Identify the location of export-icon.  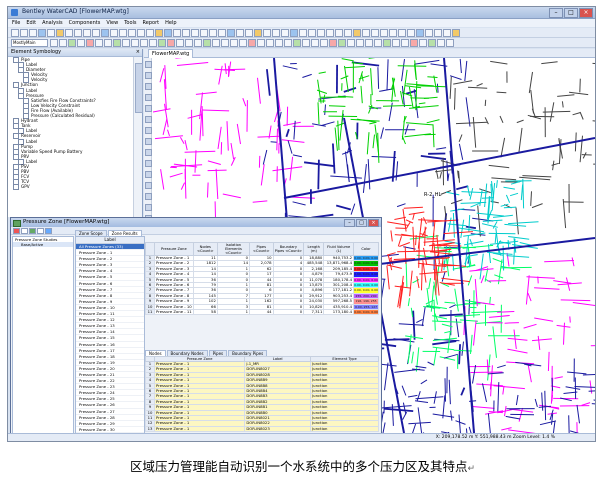
(40, 231).